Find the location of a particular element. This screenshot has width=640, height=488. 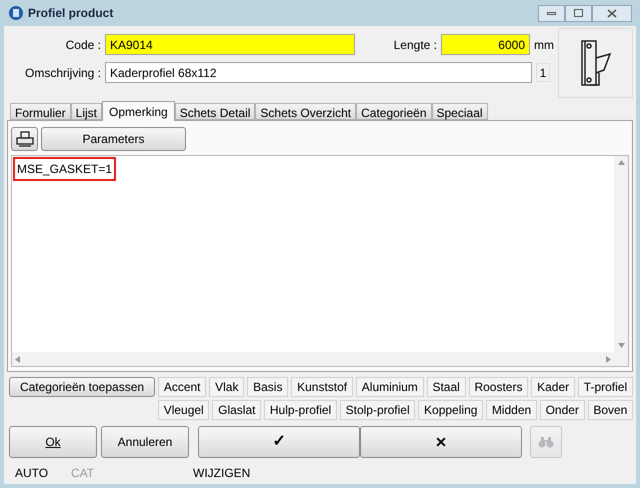

scroll-up-icon is located at coordinates (621, 162).